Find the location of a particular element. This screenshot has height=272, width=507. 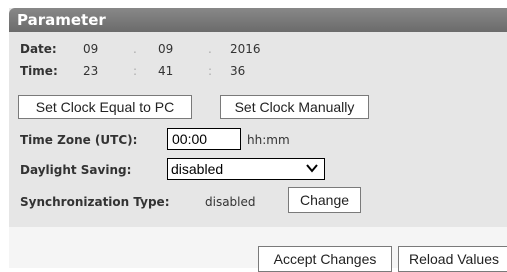

daylight-saving-select: disabled is located at coordinates (246, 169).